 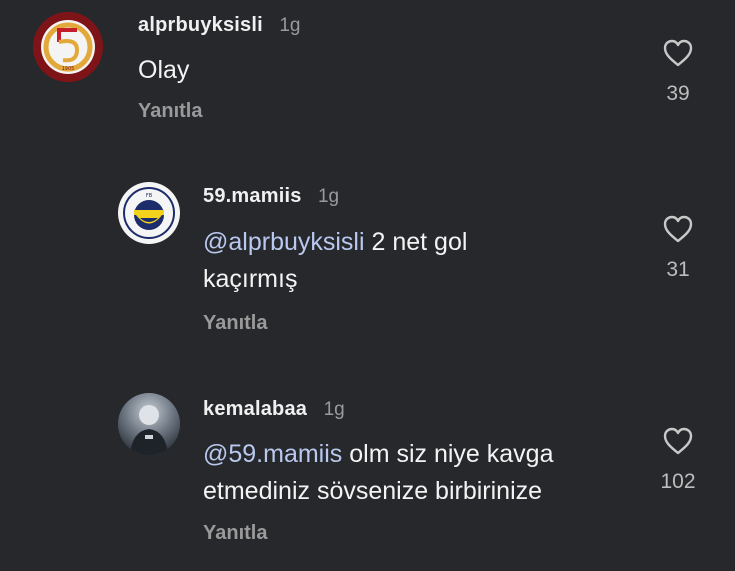 I want to click on like-count: 102, so click(x=678, y=481).